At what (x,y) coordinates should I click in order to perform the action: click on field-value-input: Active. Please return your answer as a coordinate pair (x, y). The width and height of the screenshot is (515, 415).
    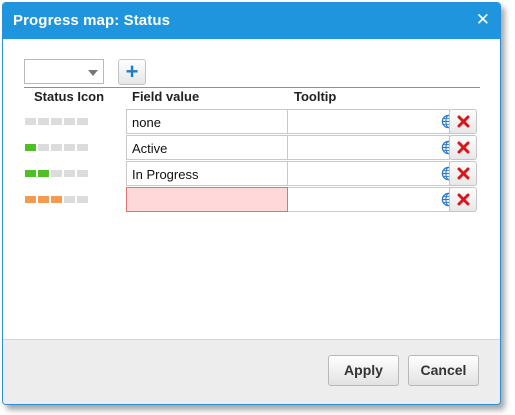
    Looking at the image, I should click on (207, 147).